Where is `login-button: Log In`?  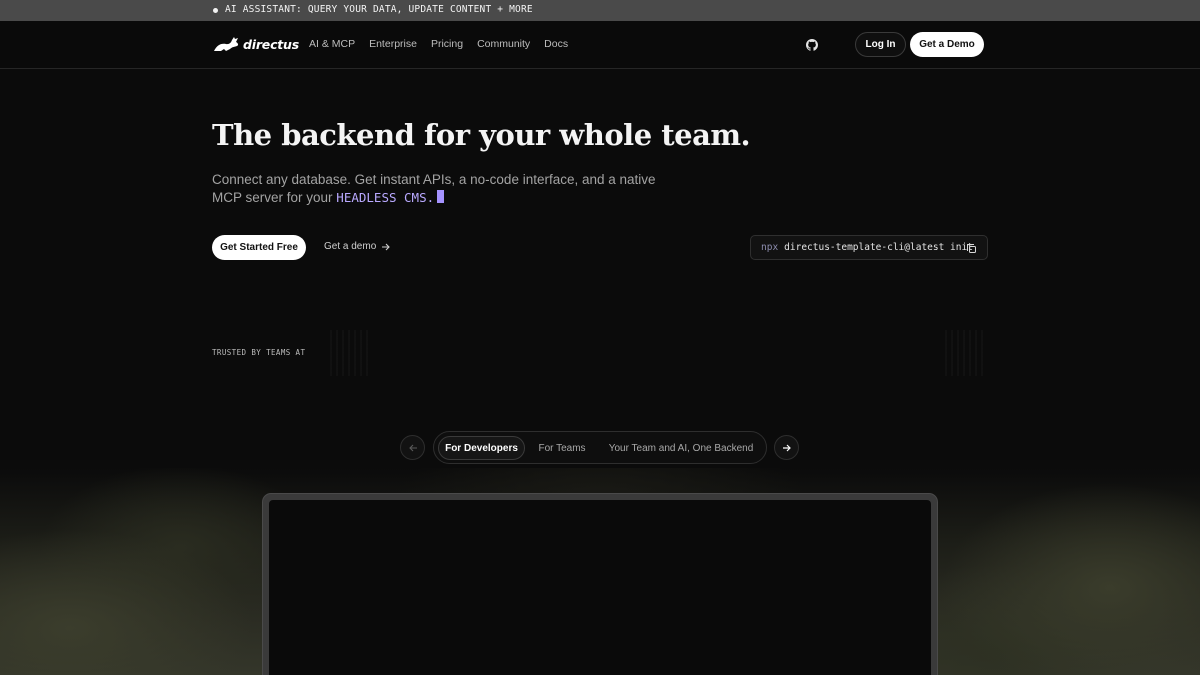
login-button: Log In is located at coordinates (880, 44).